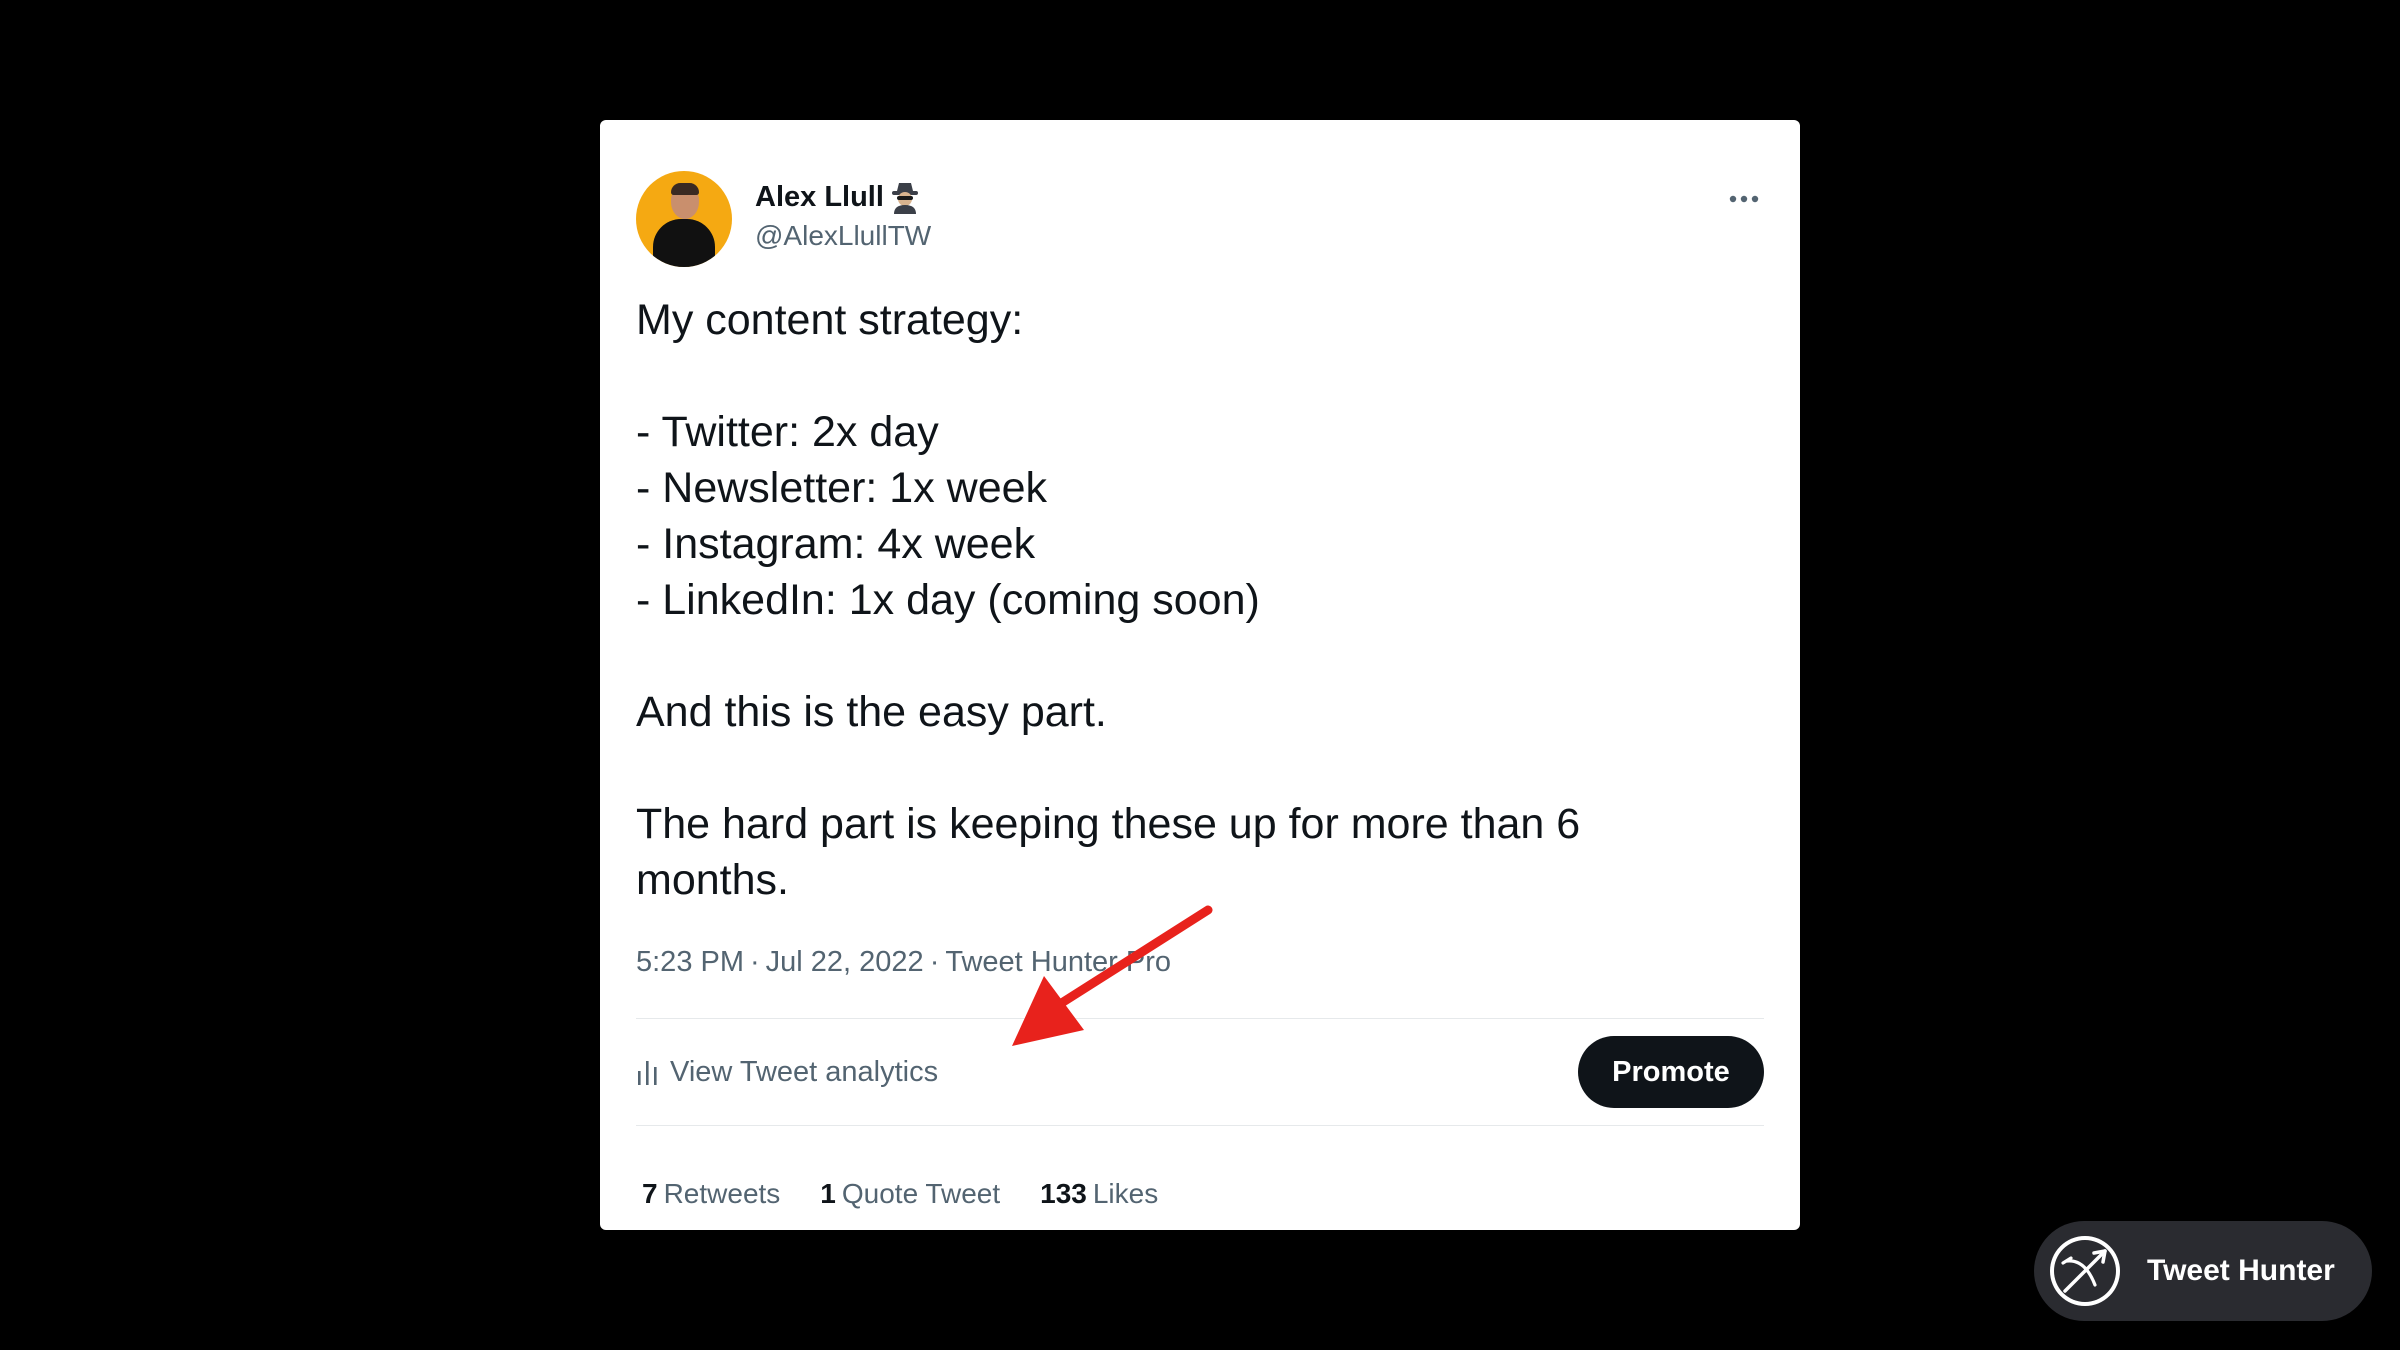  I want to click on retweets-count: 7, so click(650, 1193).